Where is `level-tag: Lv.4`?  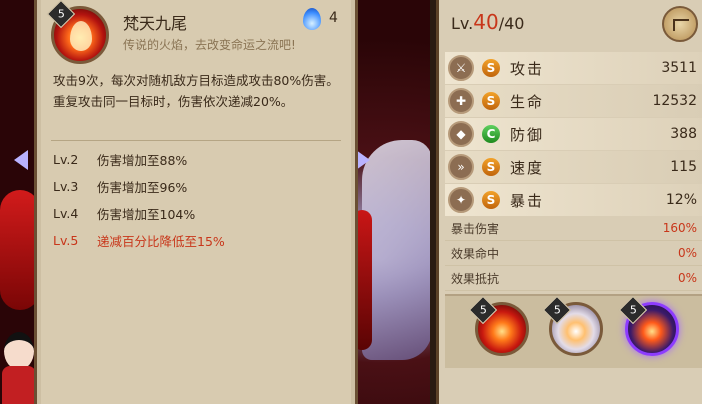 level-tag: Lv.4 is located at coordinates (66, 213).